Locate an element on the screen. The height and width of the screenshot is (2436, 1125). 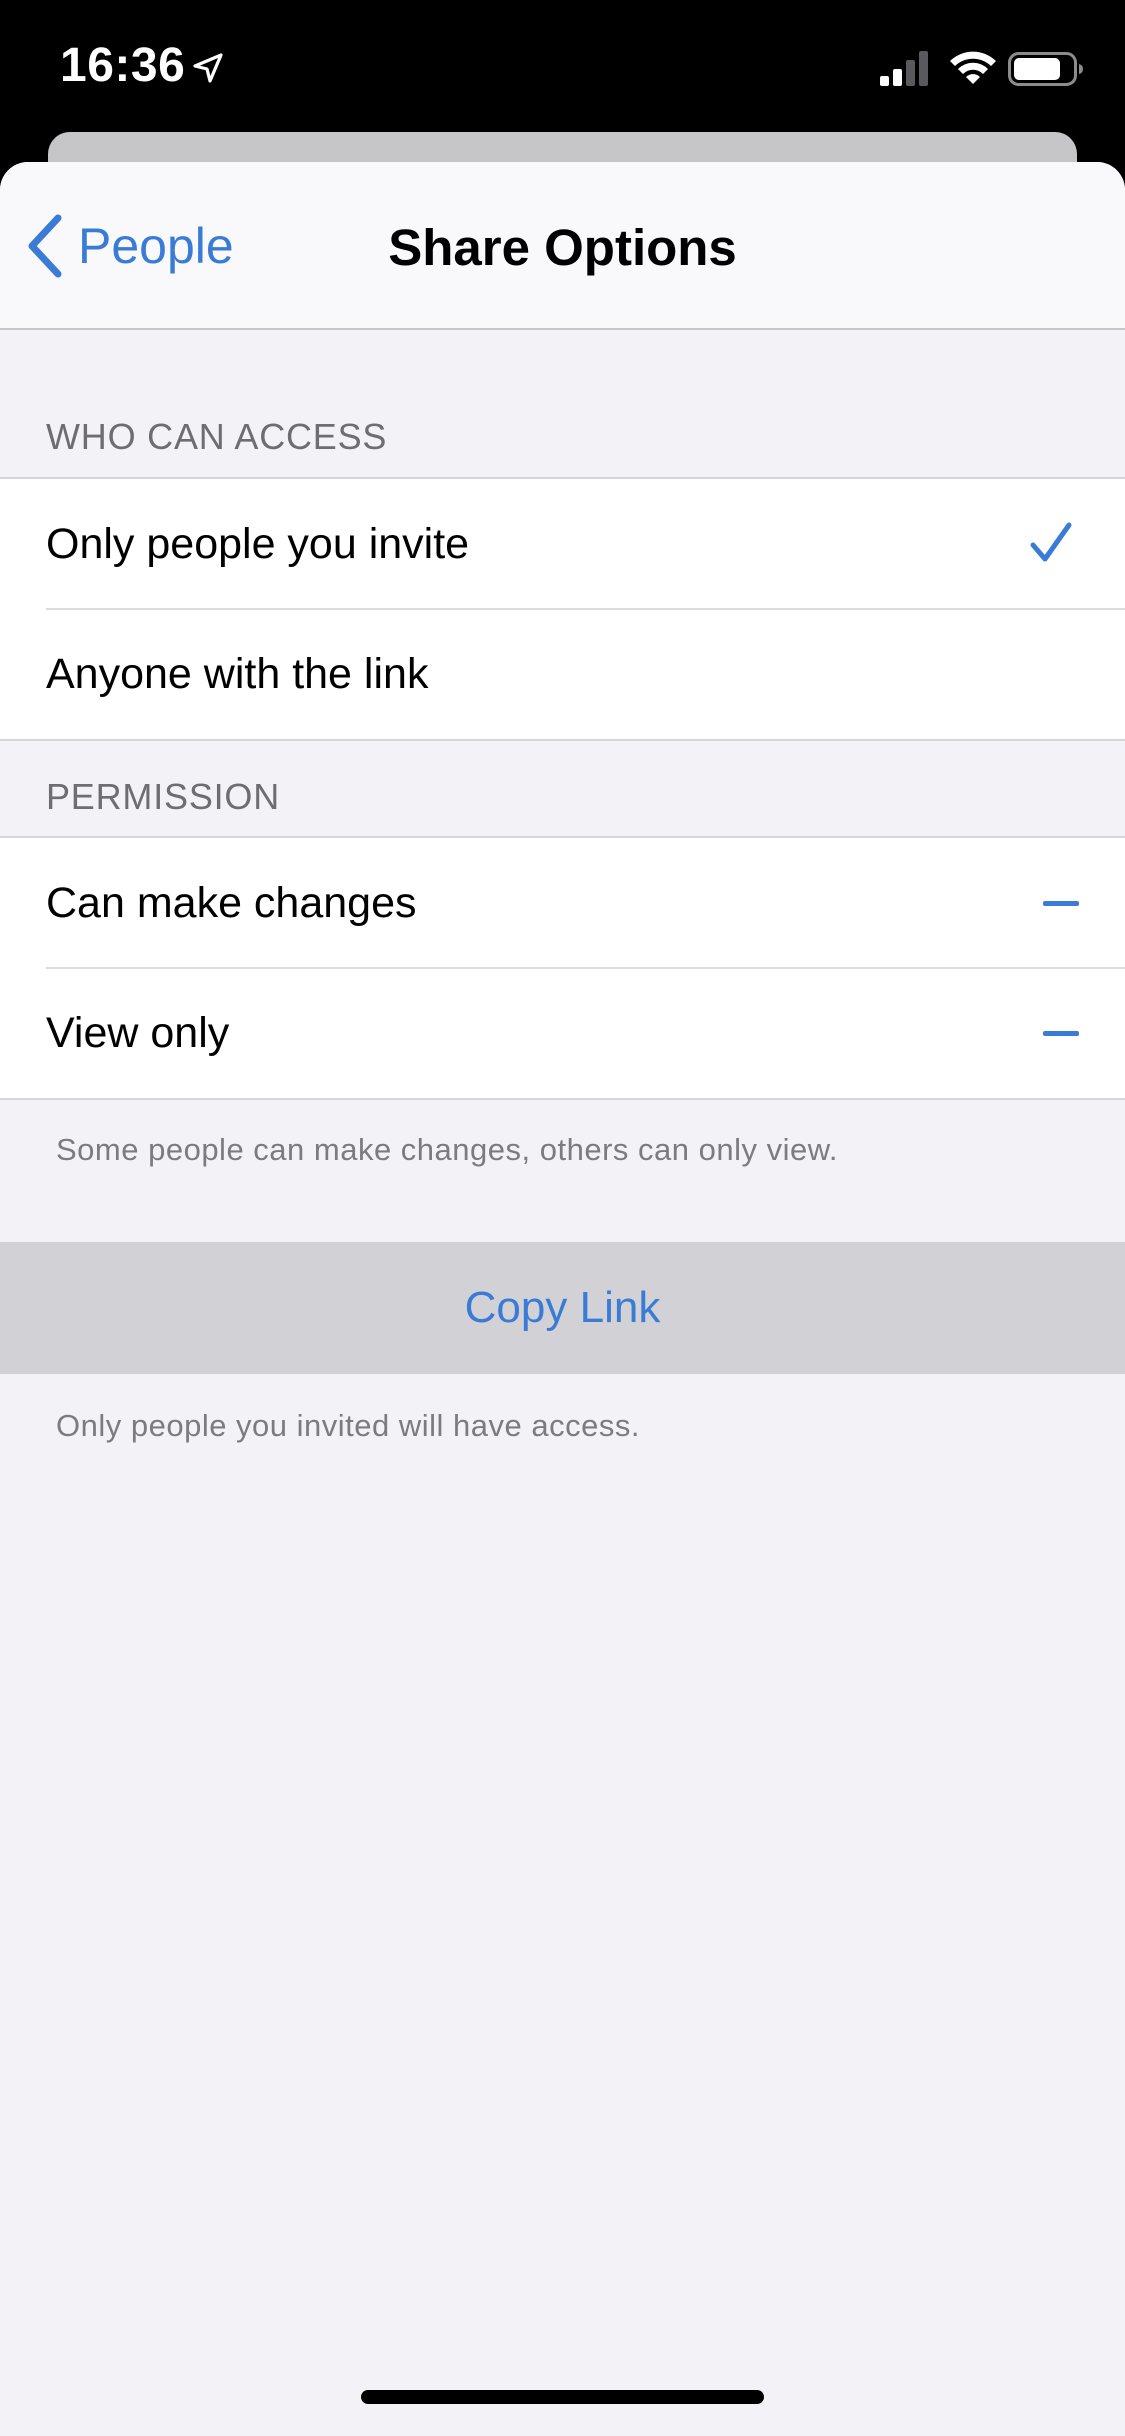
page-title: Share Options is located at coordinates (562, 247).